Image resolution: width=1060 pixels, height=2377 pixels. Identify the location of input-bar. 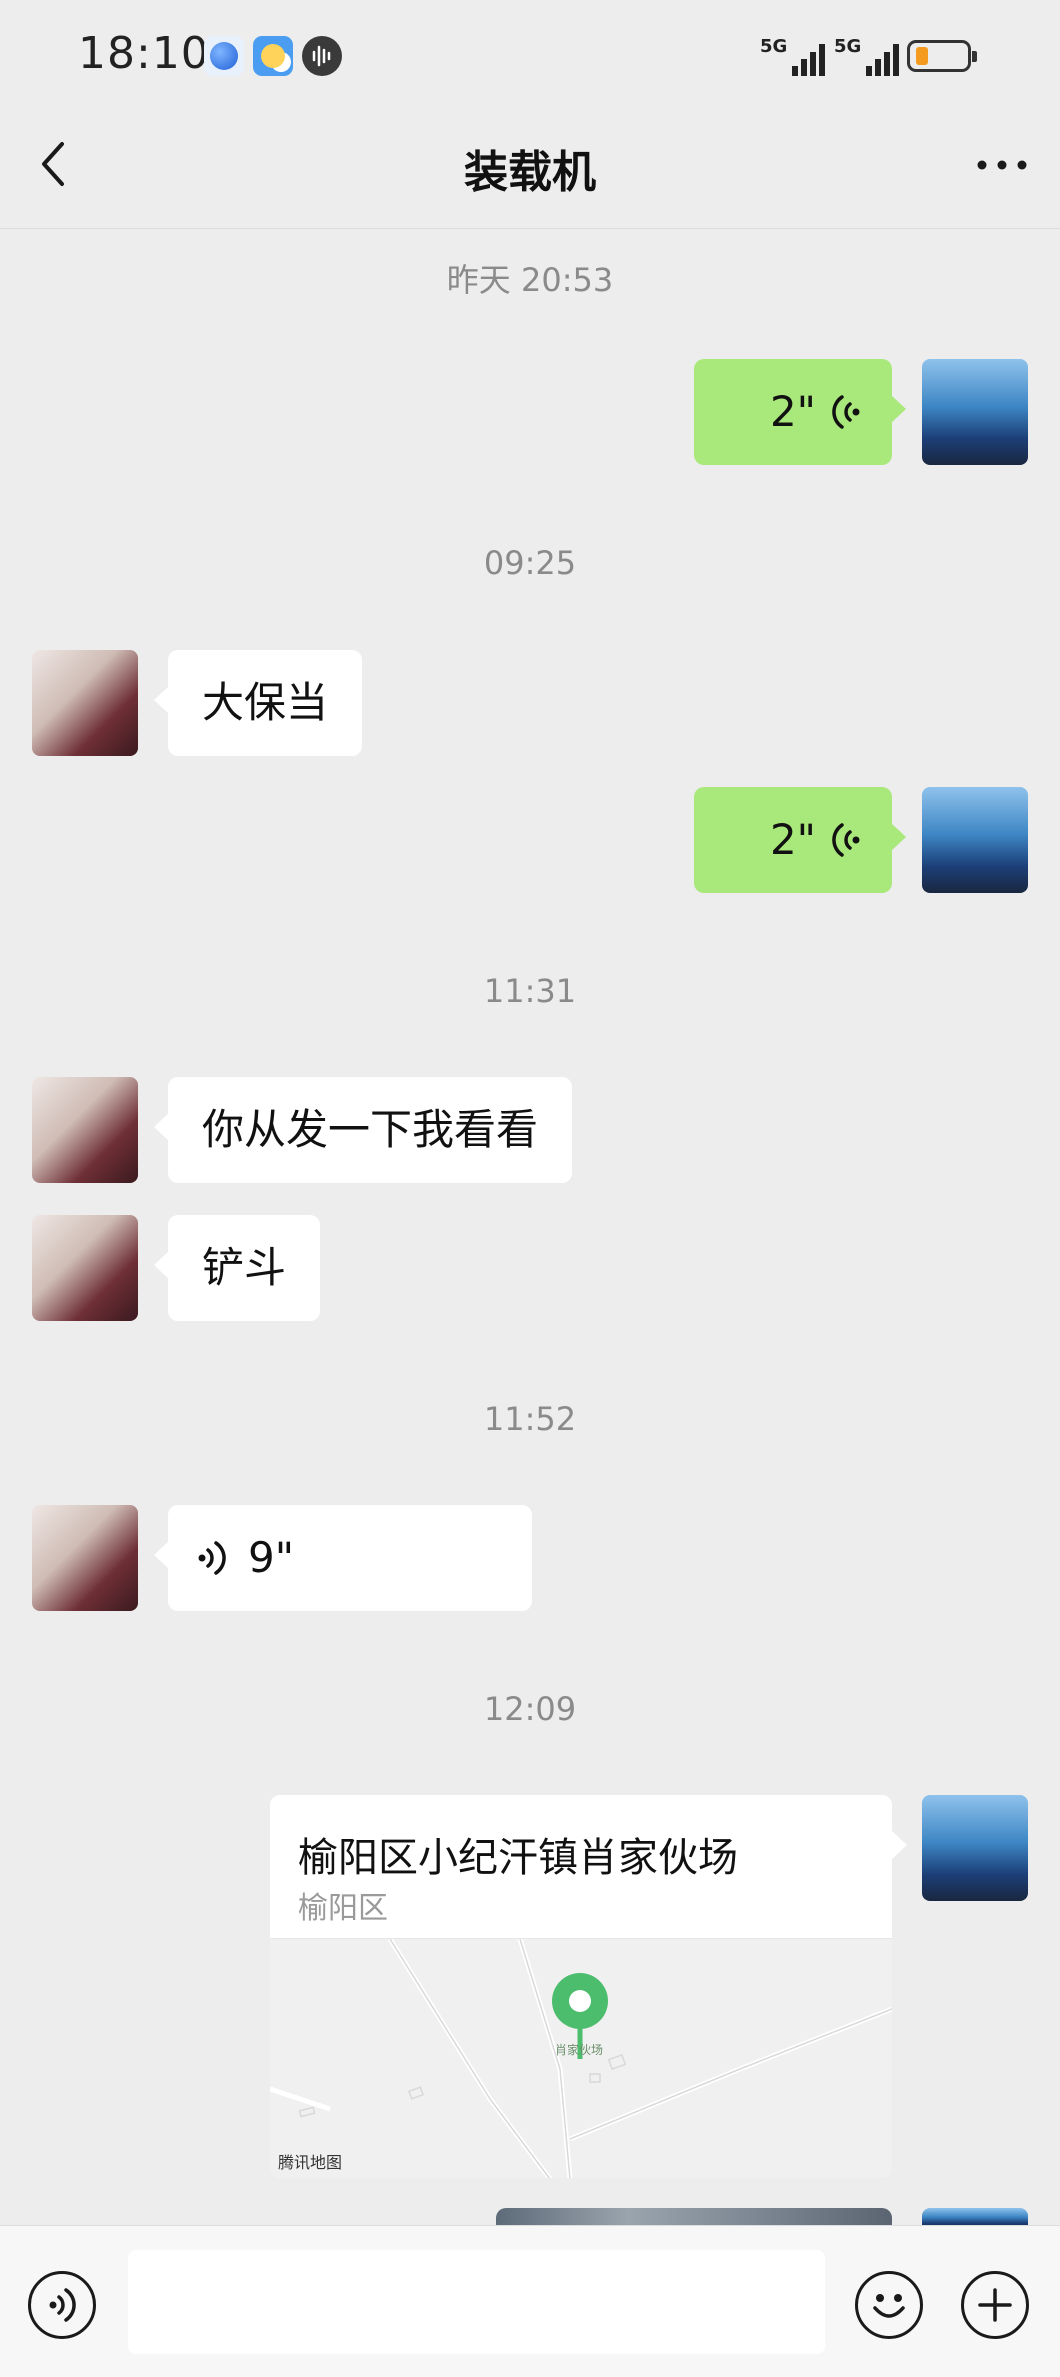
(530, 2301).